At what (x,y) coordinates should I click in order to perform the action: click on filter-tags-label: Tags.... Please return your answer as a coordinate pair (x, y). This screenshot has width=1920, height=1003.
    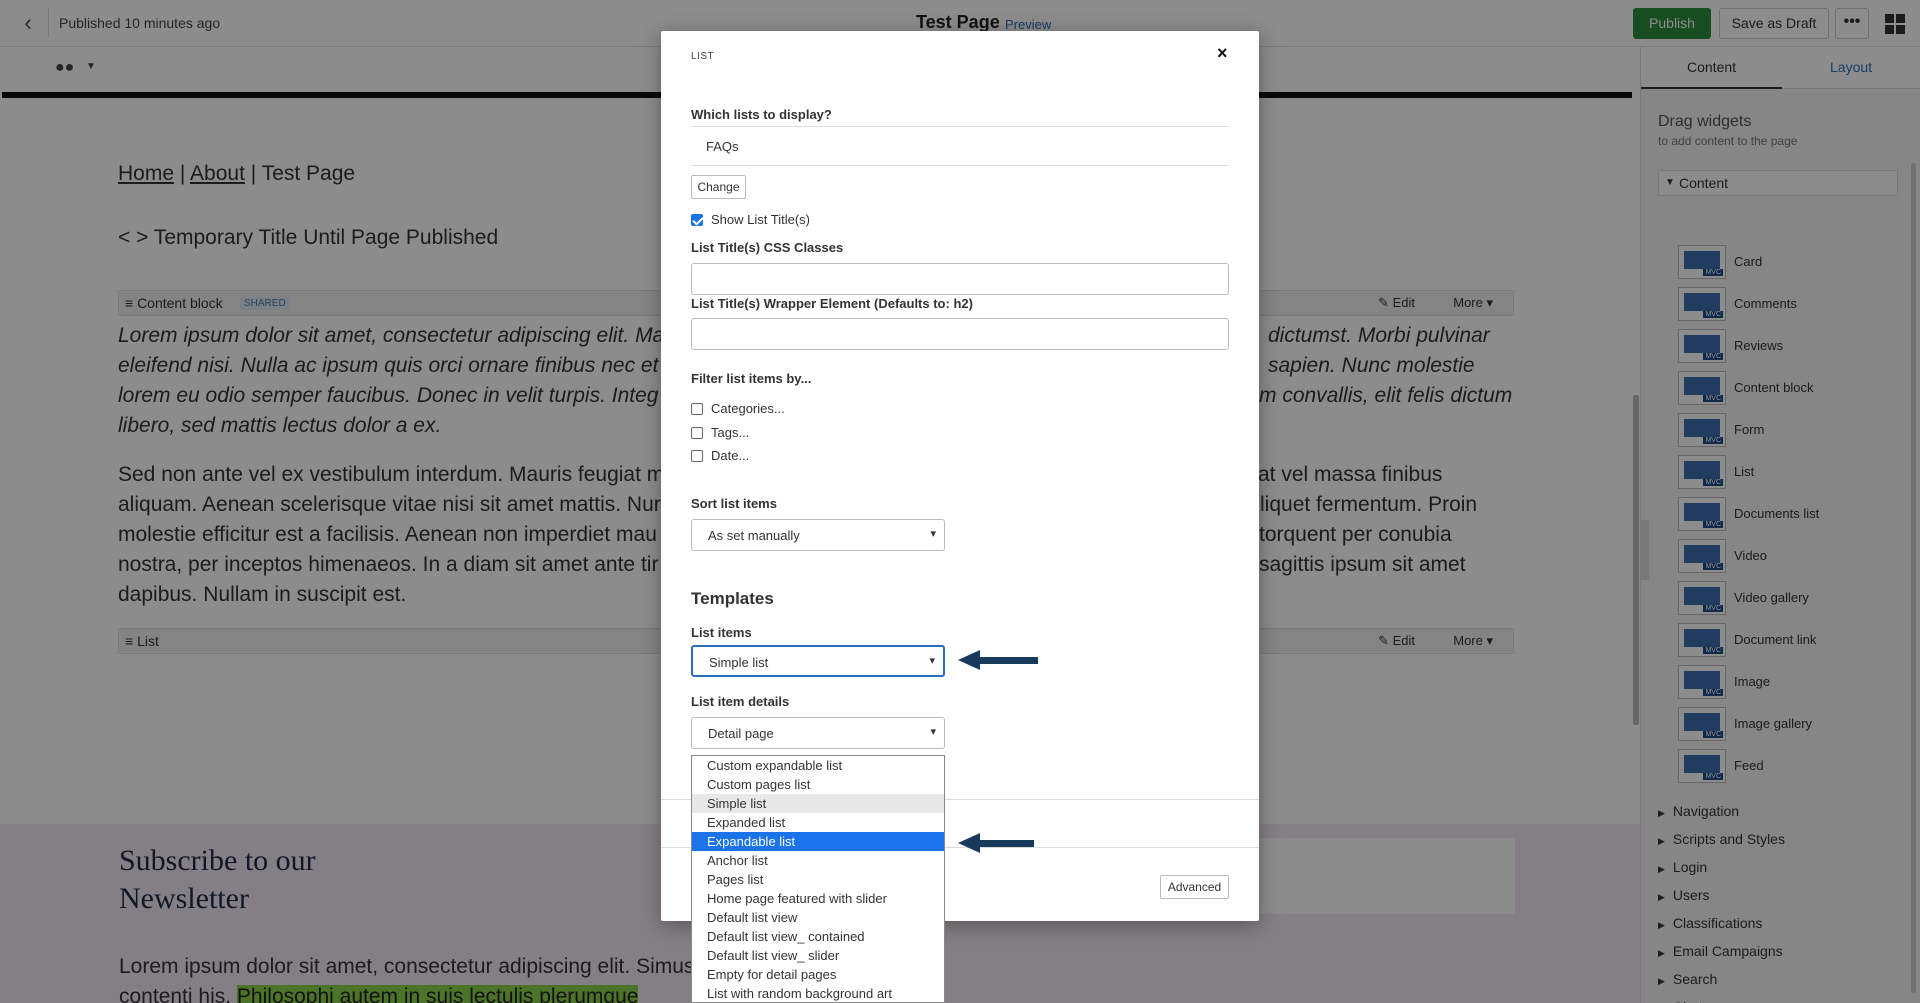
    Looking at the image, I should click on (730, 432).